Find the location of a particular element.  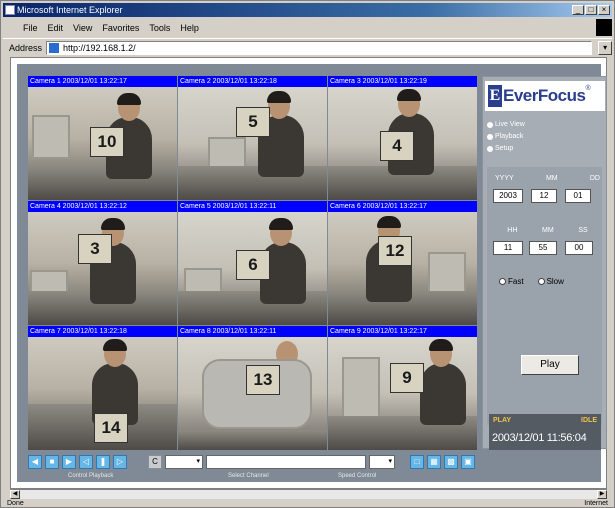

camera-feed: 13 is located at coordinates (252, 393).